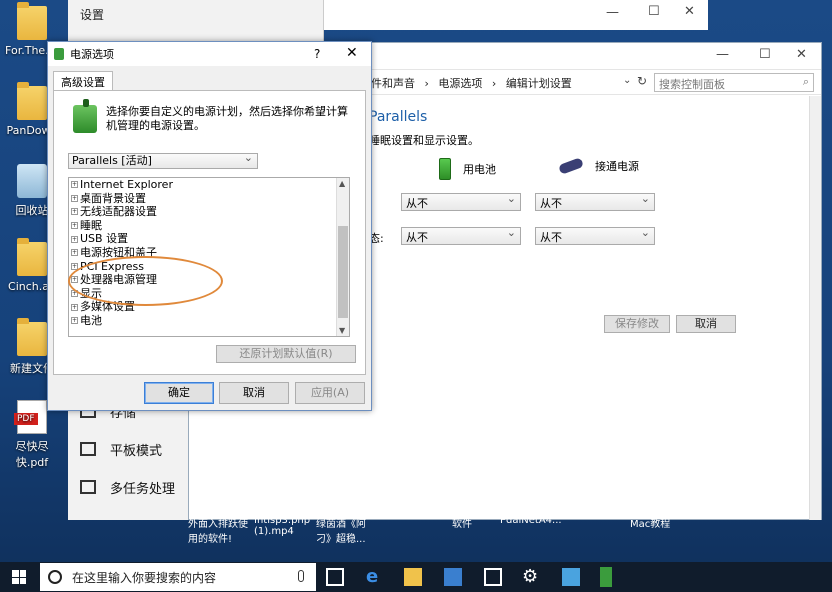 This screenshot has width=832, height=592. Describe the element at coordinates (413, 577) in the screenshot. I see `file-explorer-icon` at that location.